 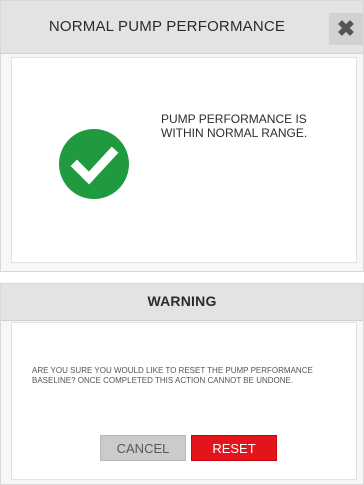 I want to click on status-message: PUMP PERFORMANCE IS WITHIN NORMAL RANGE., so click(x=234, y=126).